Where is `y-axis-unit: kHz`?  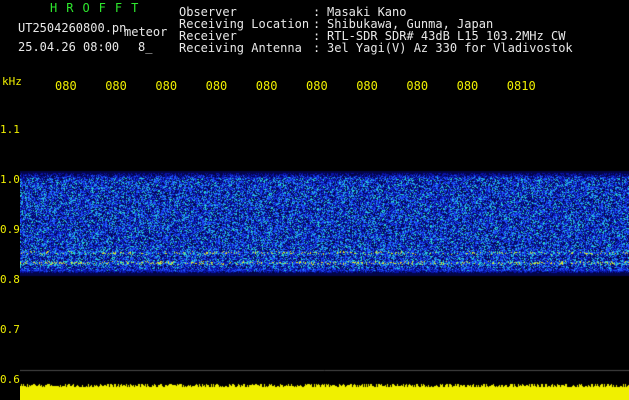 y-axis-unit: kHz is located at coordinates (12, 81).